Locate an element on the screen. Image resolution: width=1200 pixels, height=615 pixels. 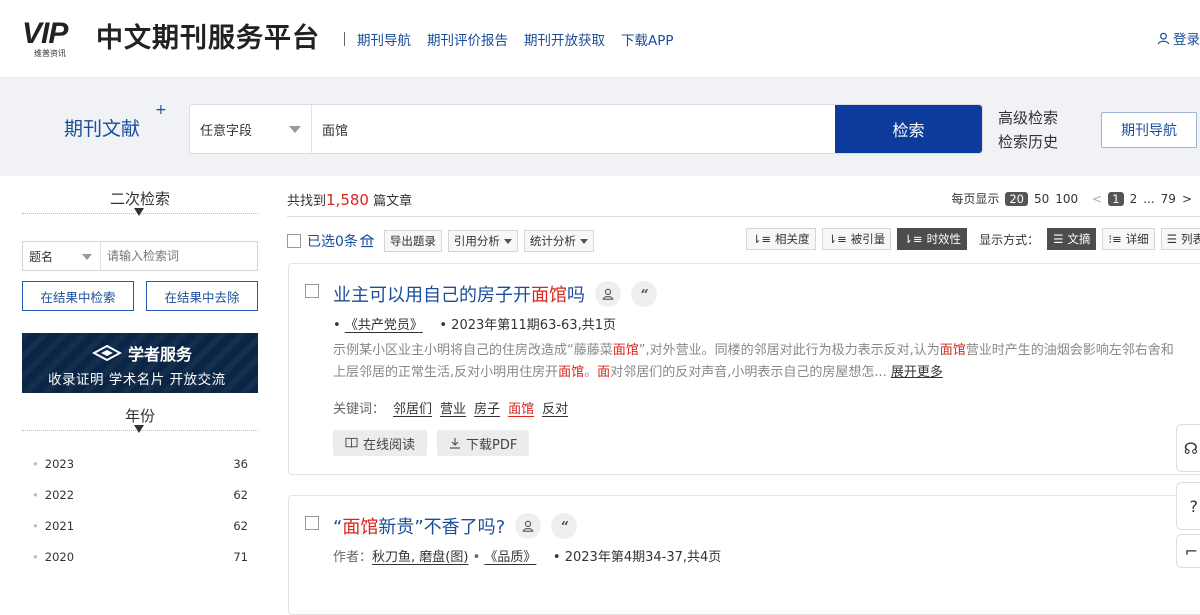
selected-count: 已选0条 is located at coordinates (340, 241).